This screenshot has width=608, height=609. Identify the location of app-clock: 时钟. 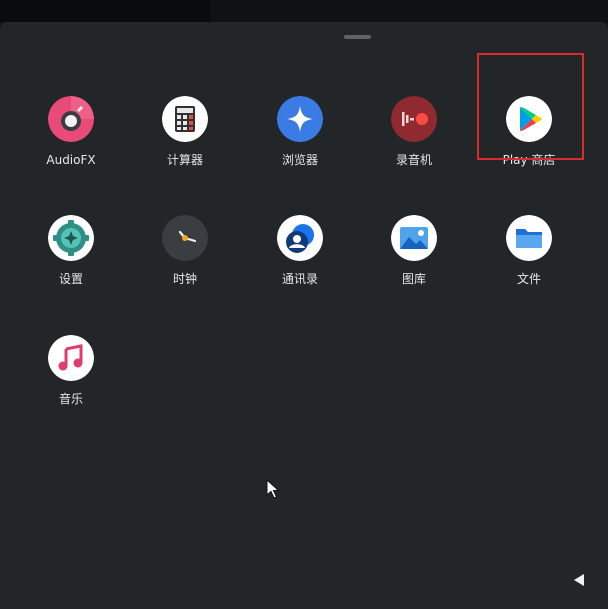
(185, 265).